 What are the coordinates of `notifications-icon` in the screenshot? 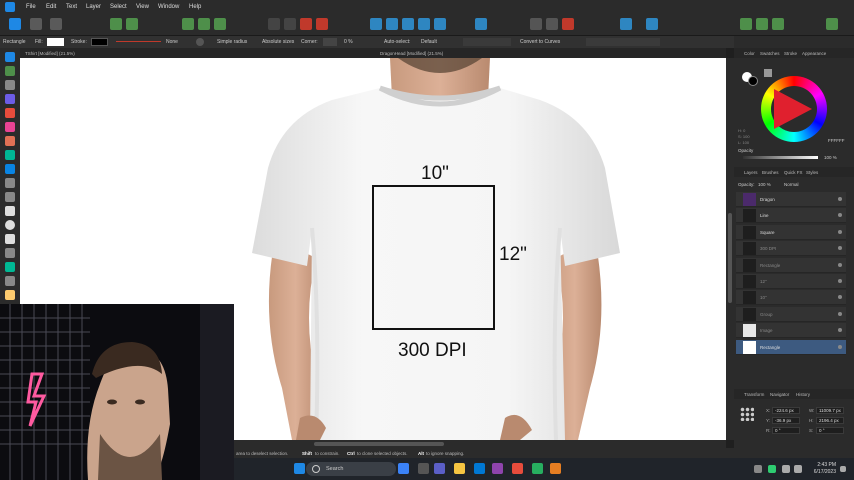 It's located at (843, 469).